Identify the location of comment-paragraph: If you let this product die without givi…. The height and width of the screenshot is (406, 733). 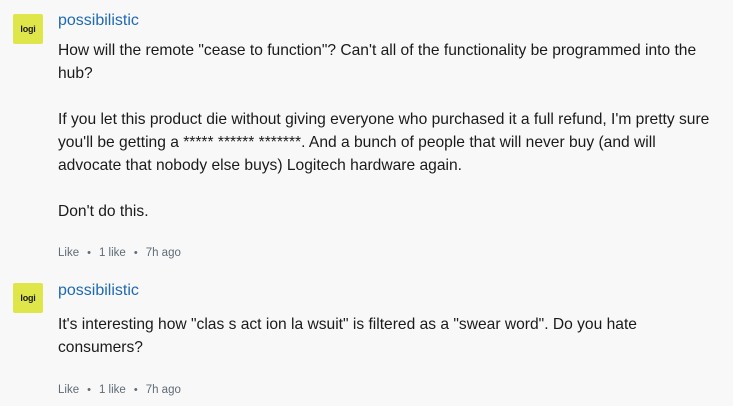
(384, 142).